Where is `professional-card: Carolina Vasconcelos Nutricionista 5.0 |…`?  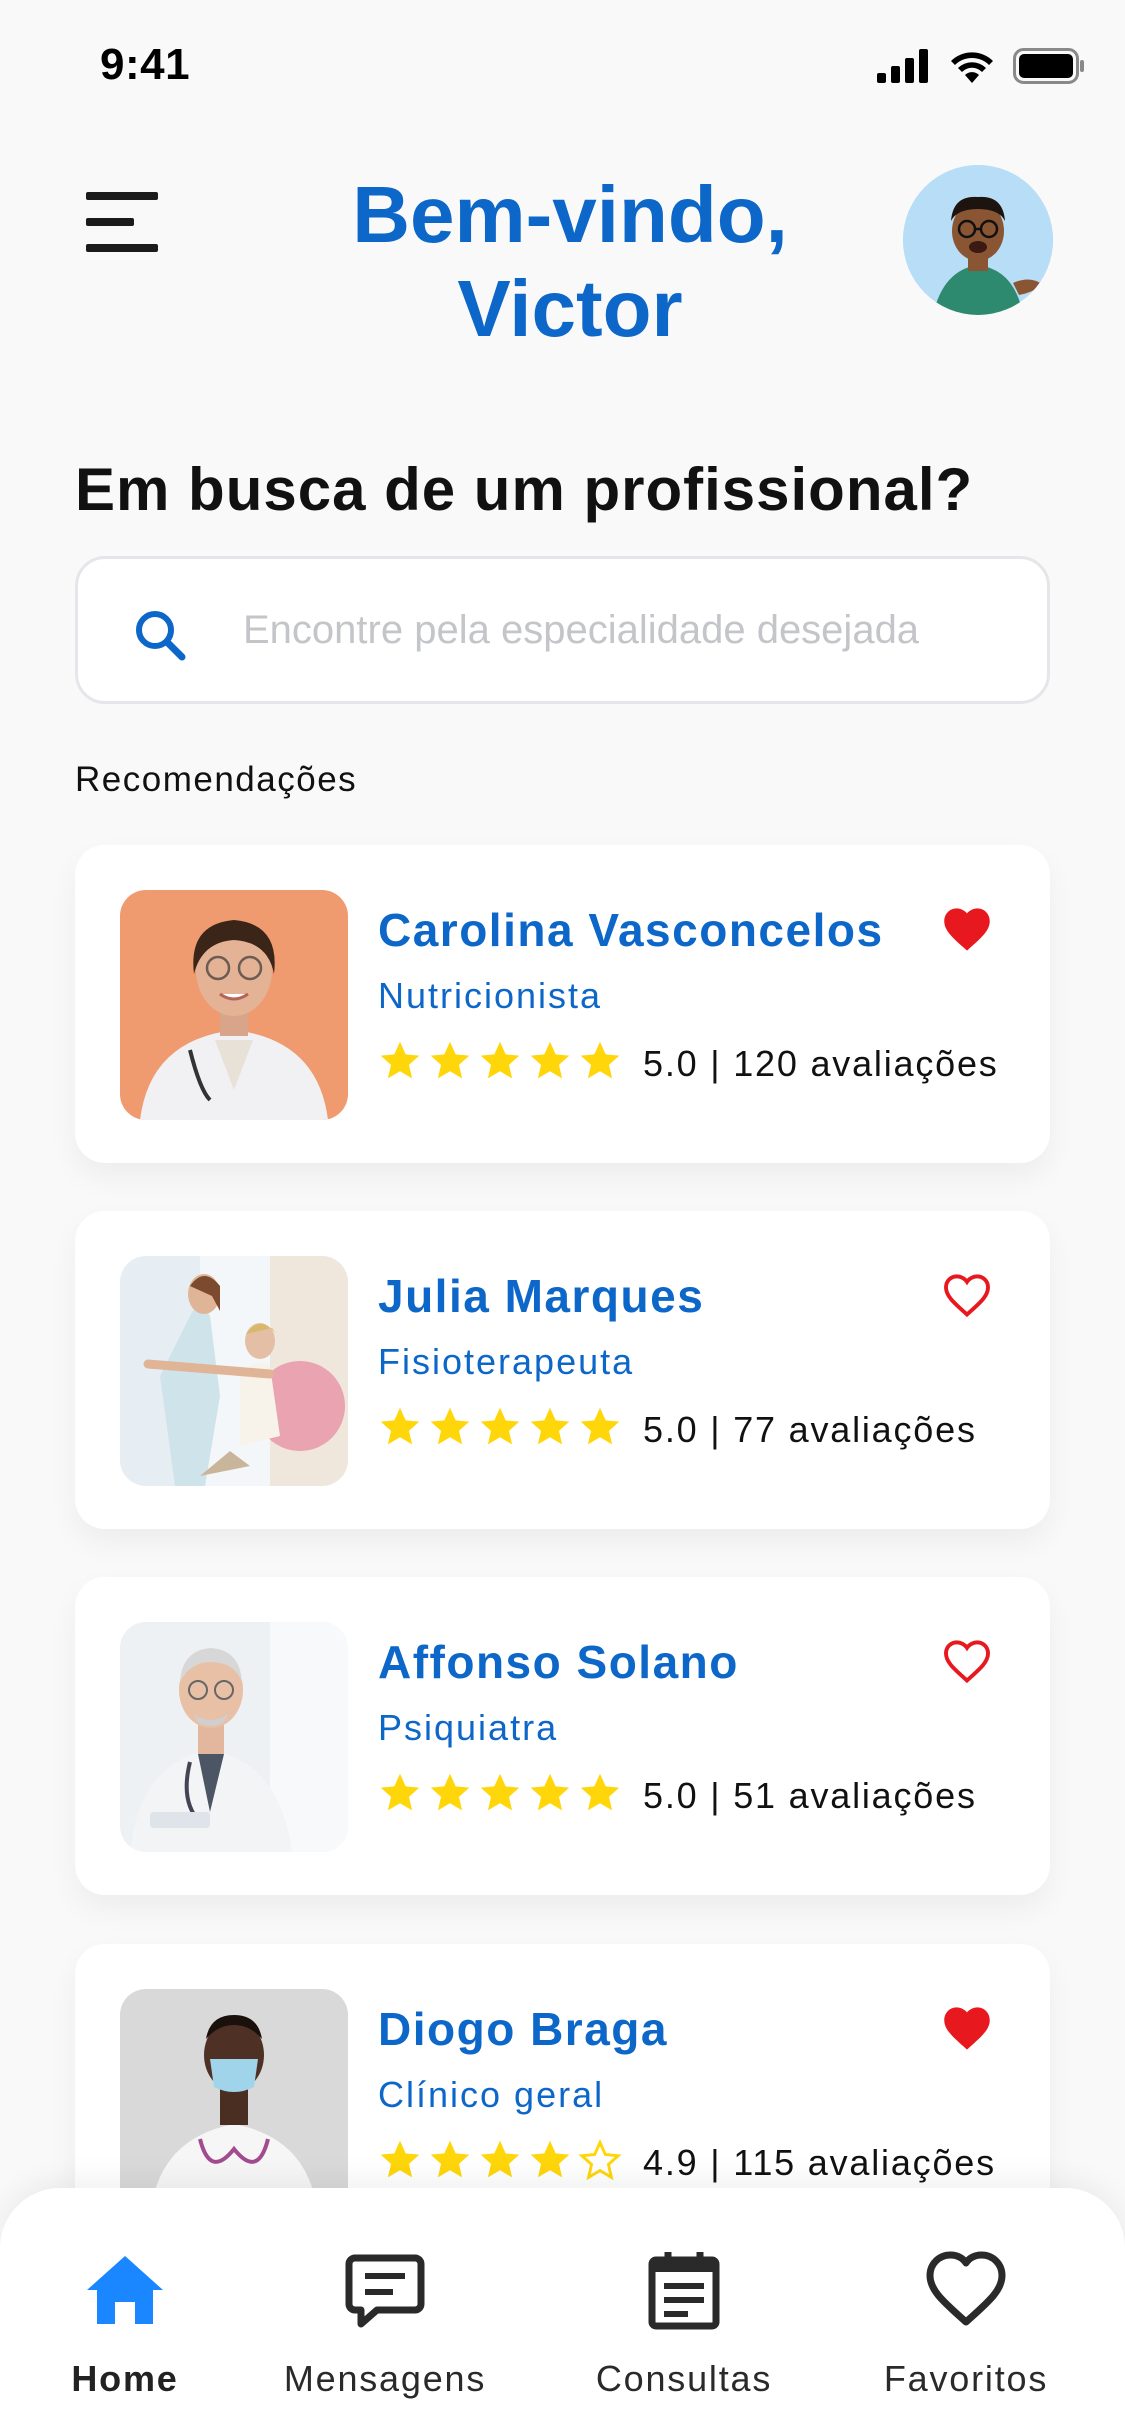 professional-card: Carolina Vasconcelos Nutricionista 5.0 |… is located at coordinates (562, 1004).